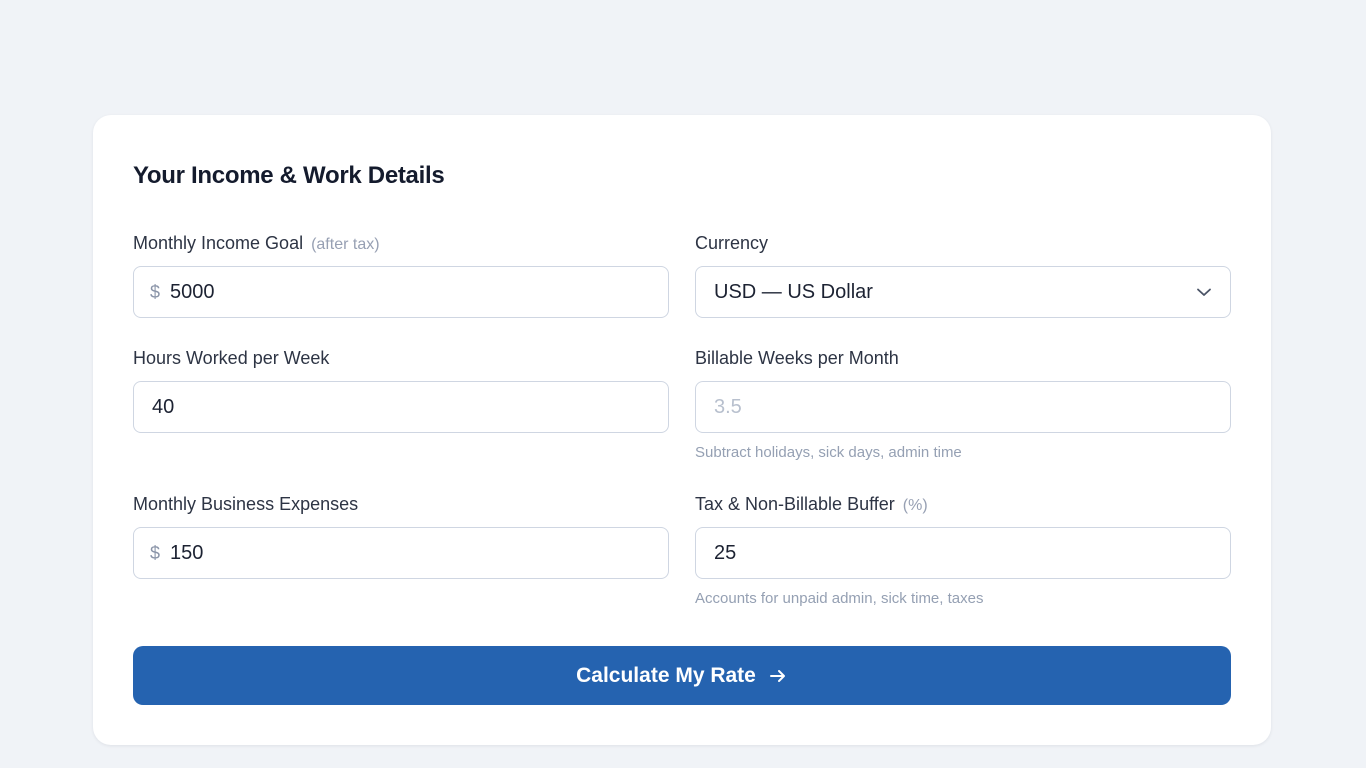 This screenshot has width=1366, height=768. I want to click on income-goal-value: 5000, so click(192, 291).